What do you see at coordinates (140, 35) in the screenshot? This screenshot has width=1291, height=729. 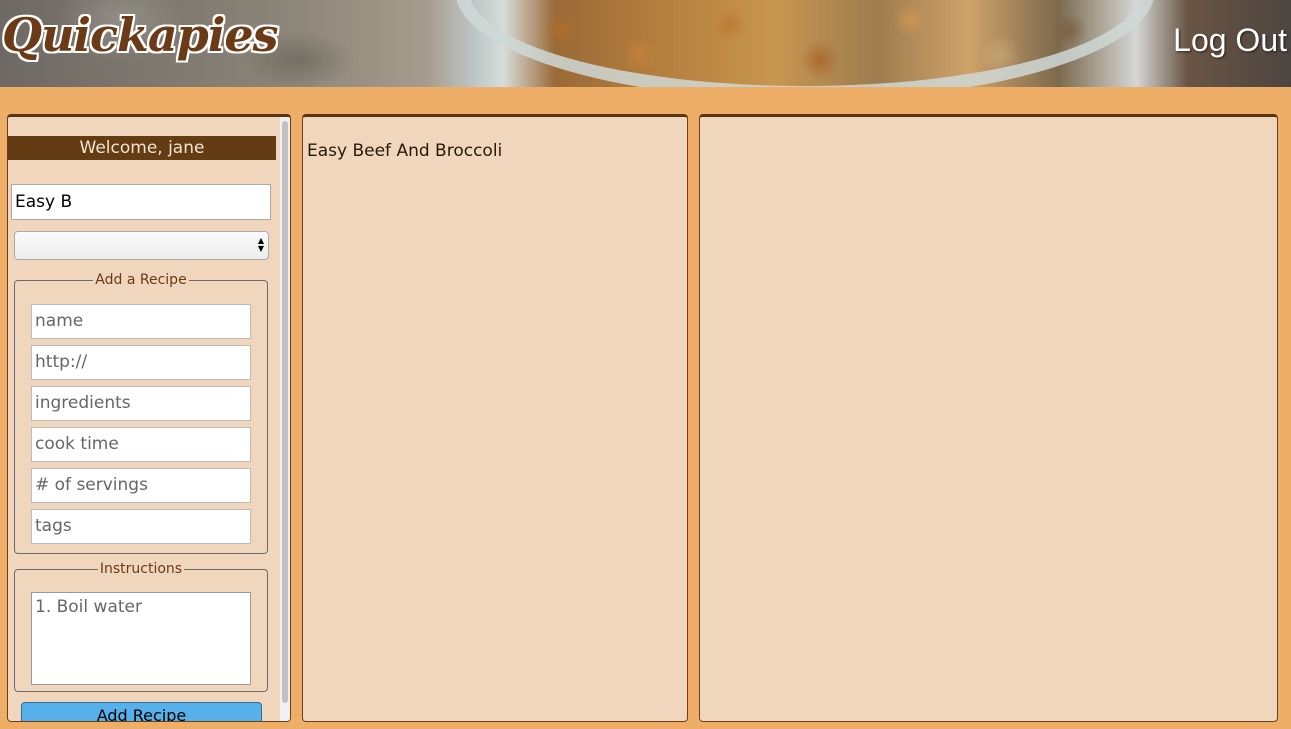 I see `app-logo: Quickapies` at bounding box center [140, 35].